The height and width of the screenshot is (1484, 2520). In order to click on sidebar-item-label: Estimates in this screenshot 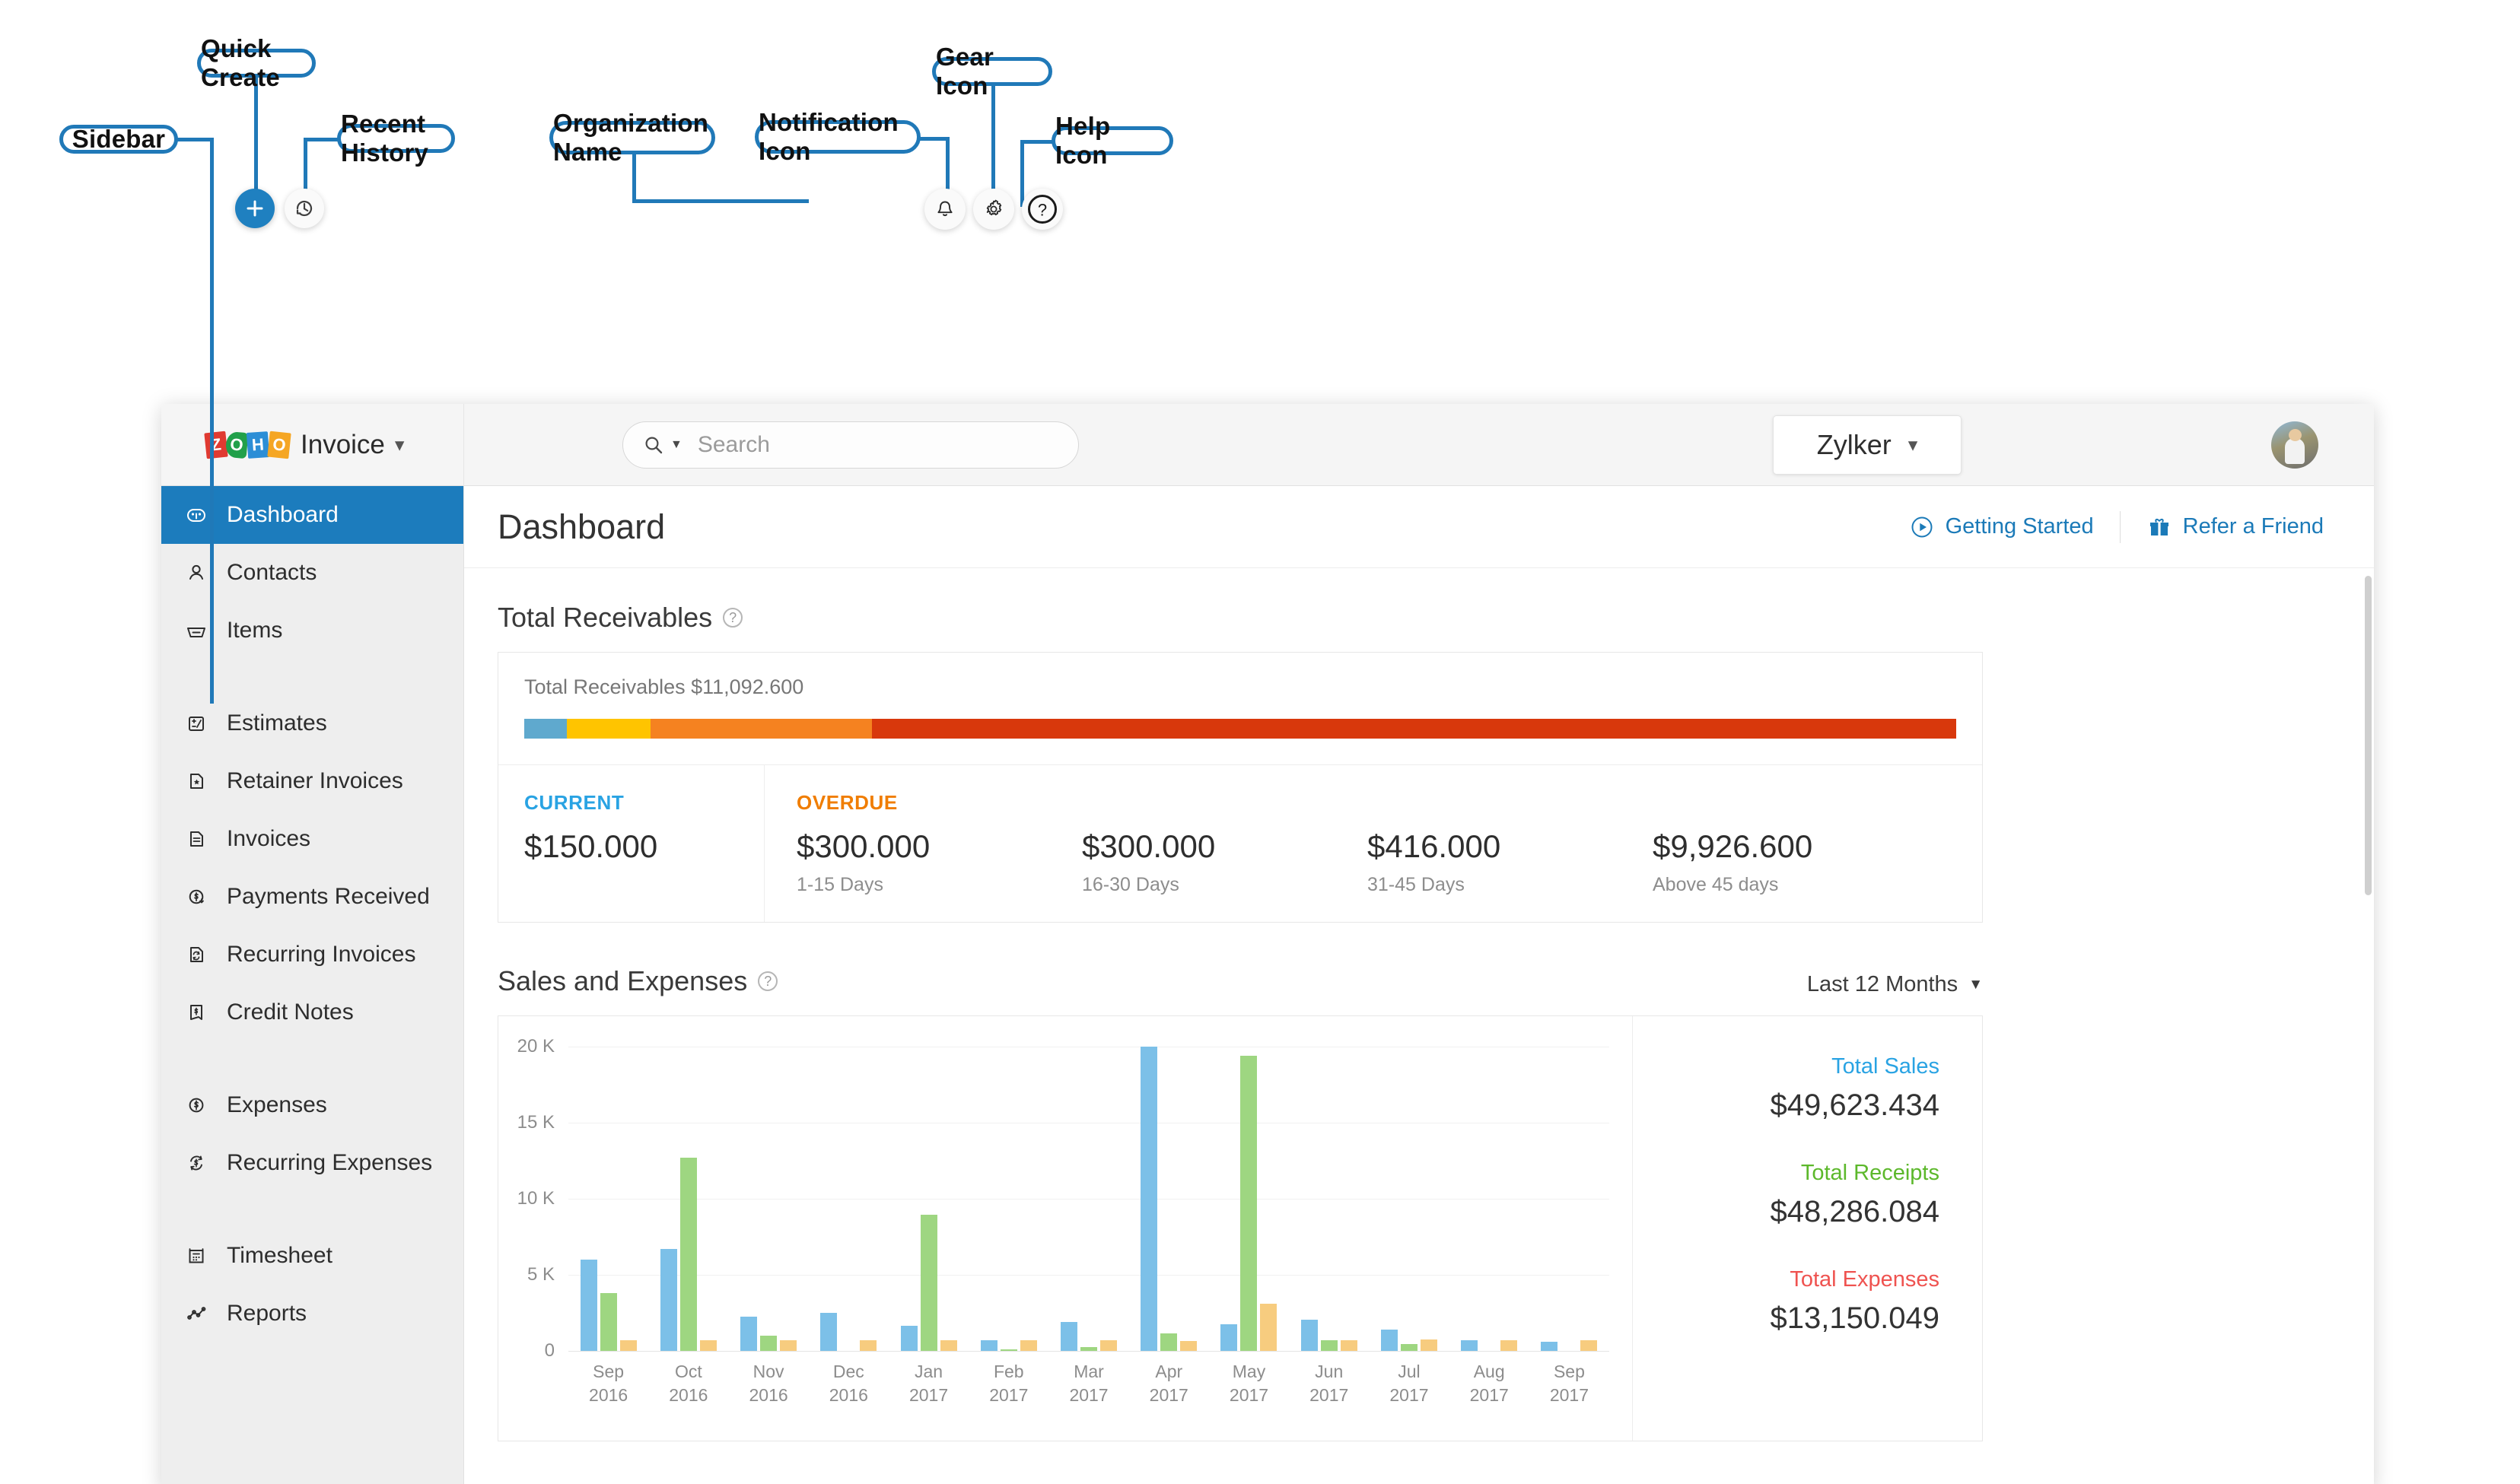, I will do `click(277, 723)`.